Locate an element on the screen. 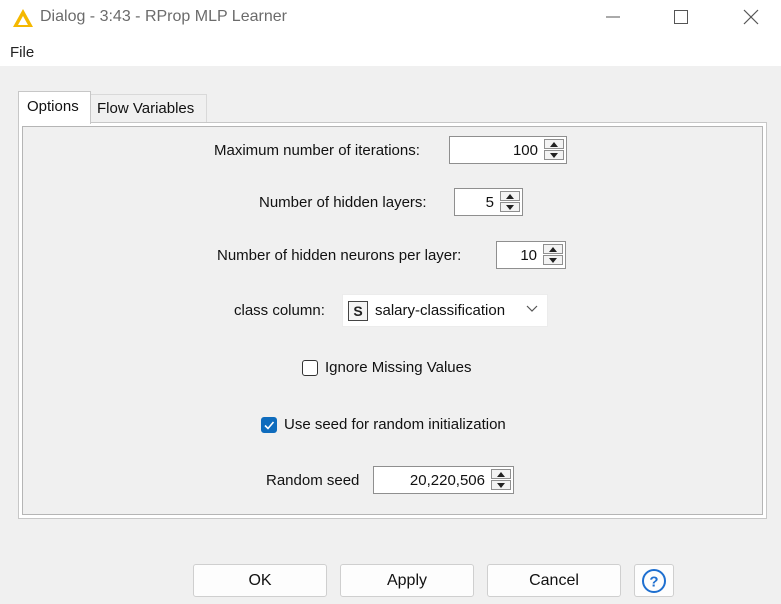 This screenshot has width=781, height=604. random-seed-decrement is located at coordinates (501, 485).